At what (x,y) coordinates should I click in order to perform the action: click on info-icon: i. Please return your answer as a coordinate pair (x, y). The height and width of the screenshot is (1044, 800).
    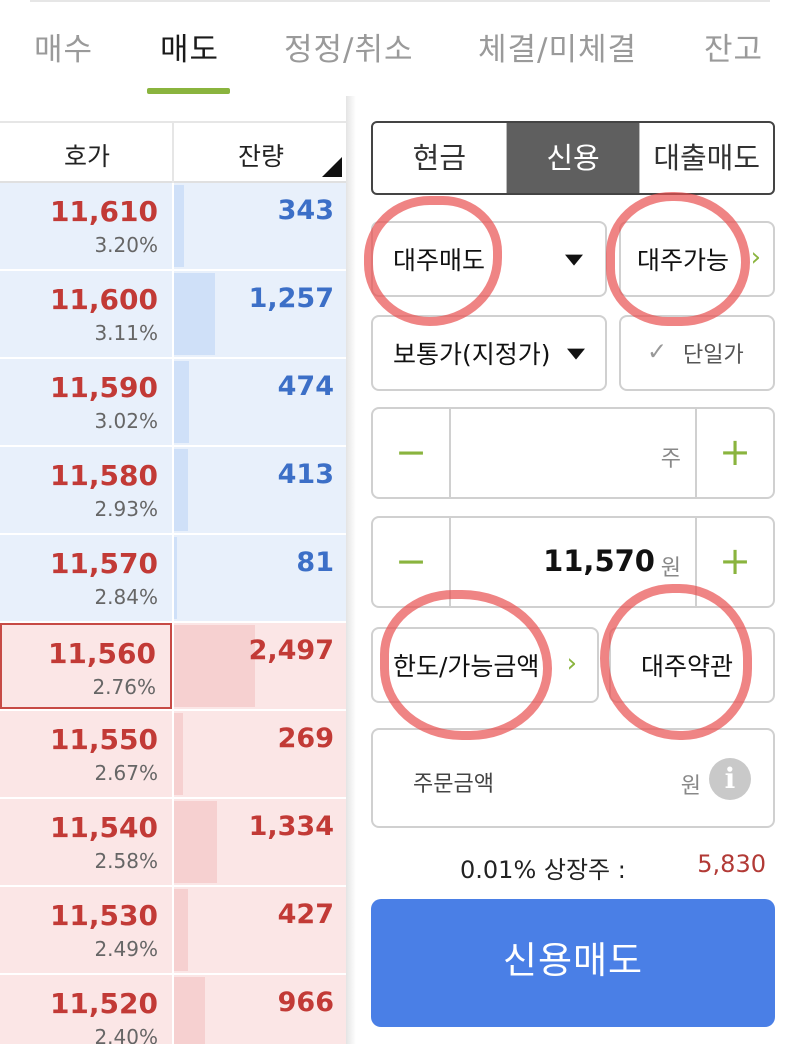
    Looking at the image, I should click on (730, 779).